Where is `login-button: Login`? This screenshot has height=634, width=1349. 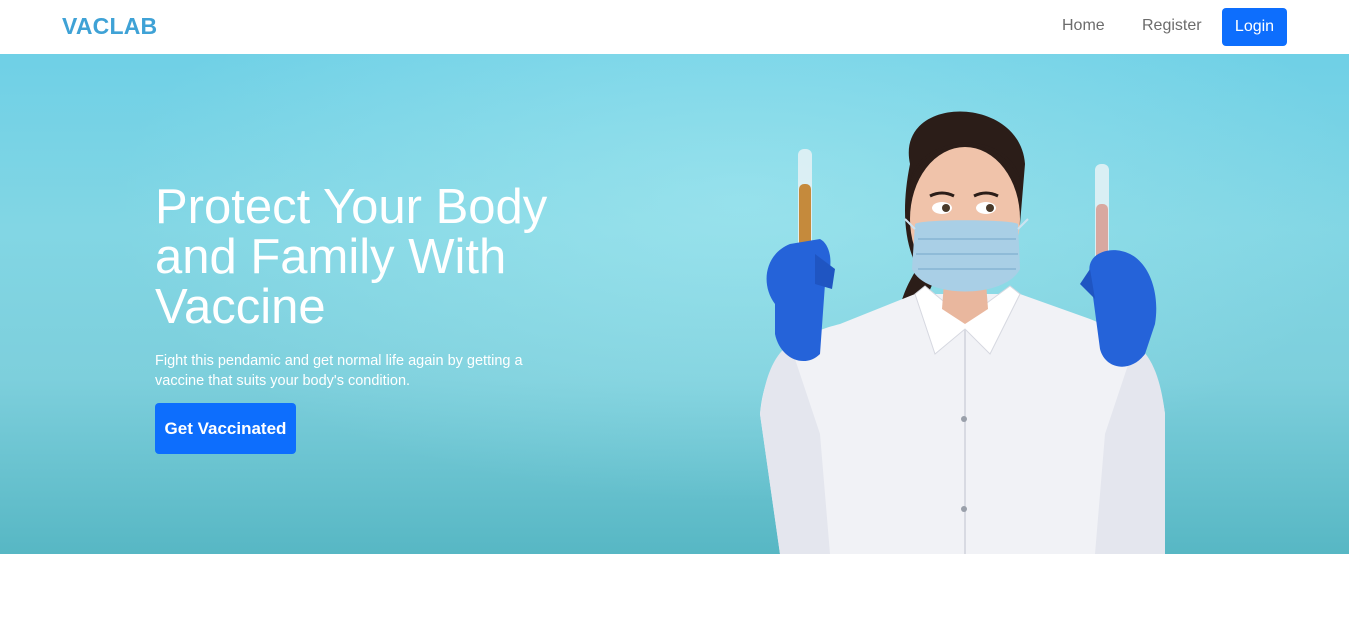 login-button: Login is located at coordinates (1254, 27).